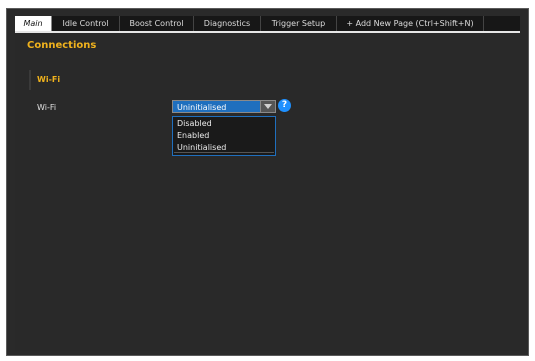  What do you see at coordinates (193, 136) in the screenshot?
I see `option-enabled: Enabled` at bounding box center [193, 136].